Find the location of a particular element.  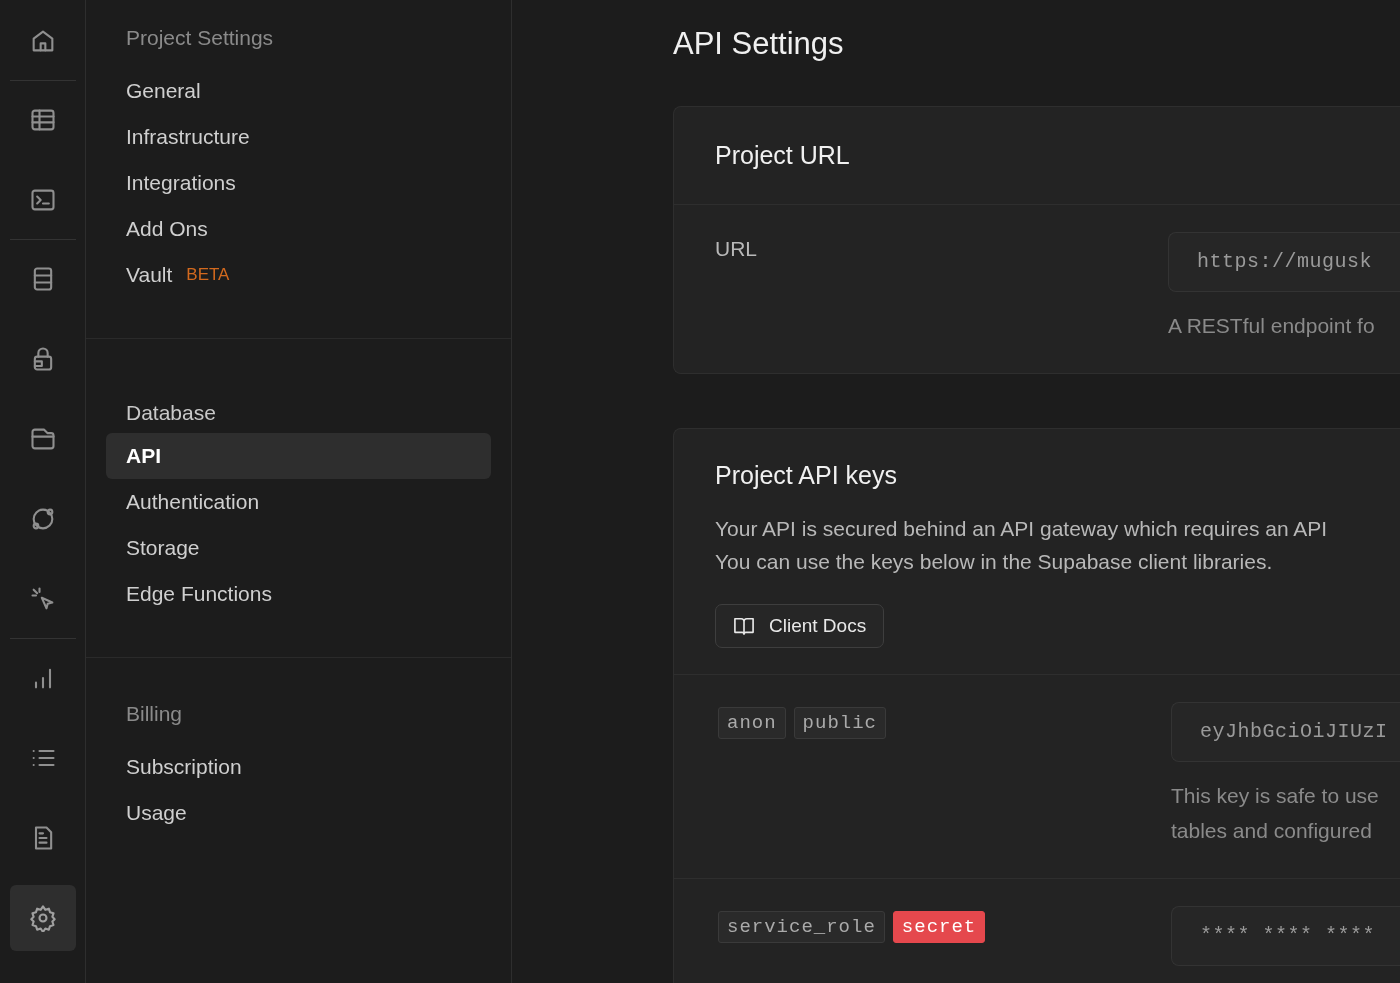

menu-item: Infrastructure is located at coordinates (298, 137).